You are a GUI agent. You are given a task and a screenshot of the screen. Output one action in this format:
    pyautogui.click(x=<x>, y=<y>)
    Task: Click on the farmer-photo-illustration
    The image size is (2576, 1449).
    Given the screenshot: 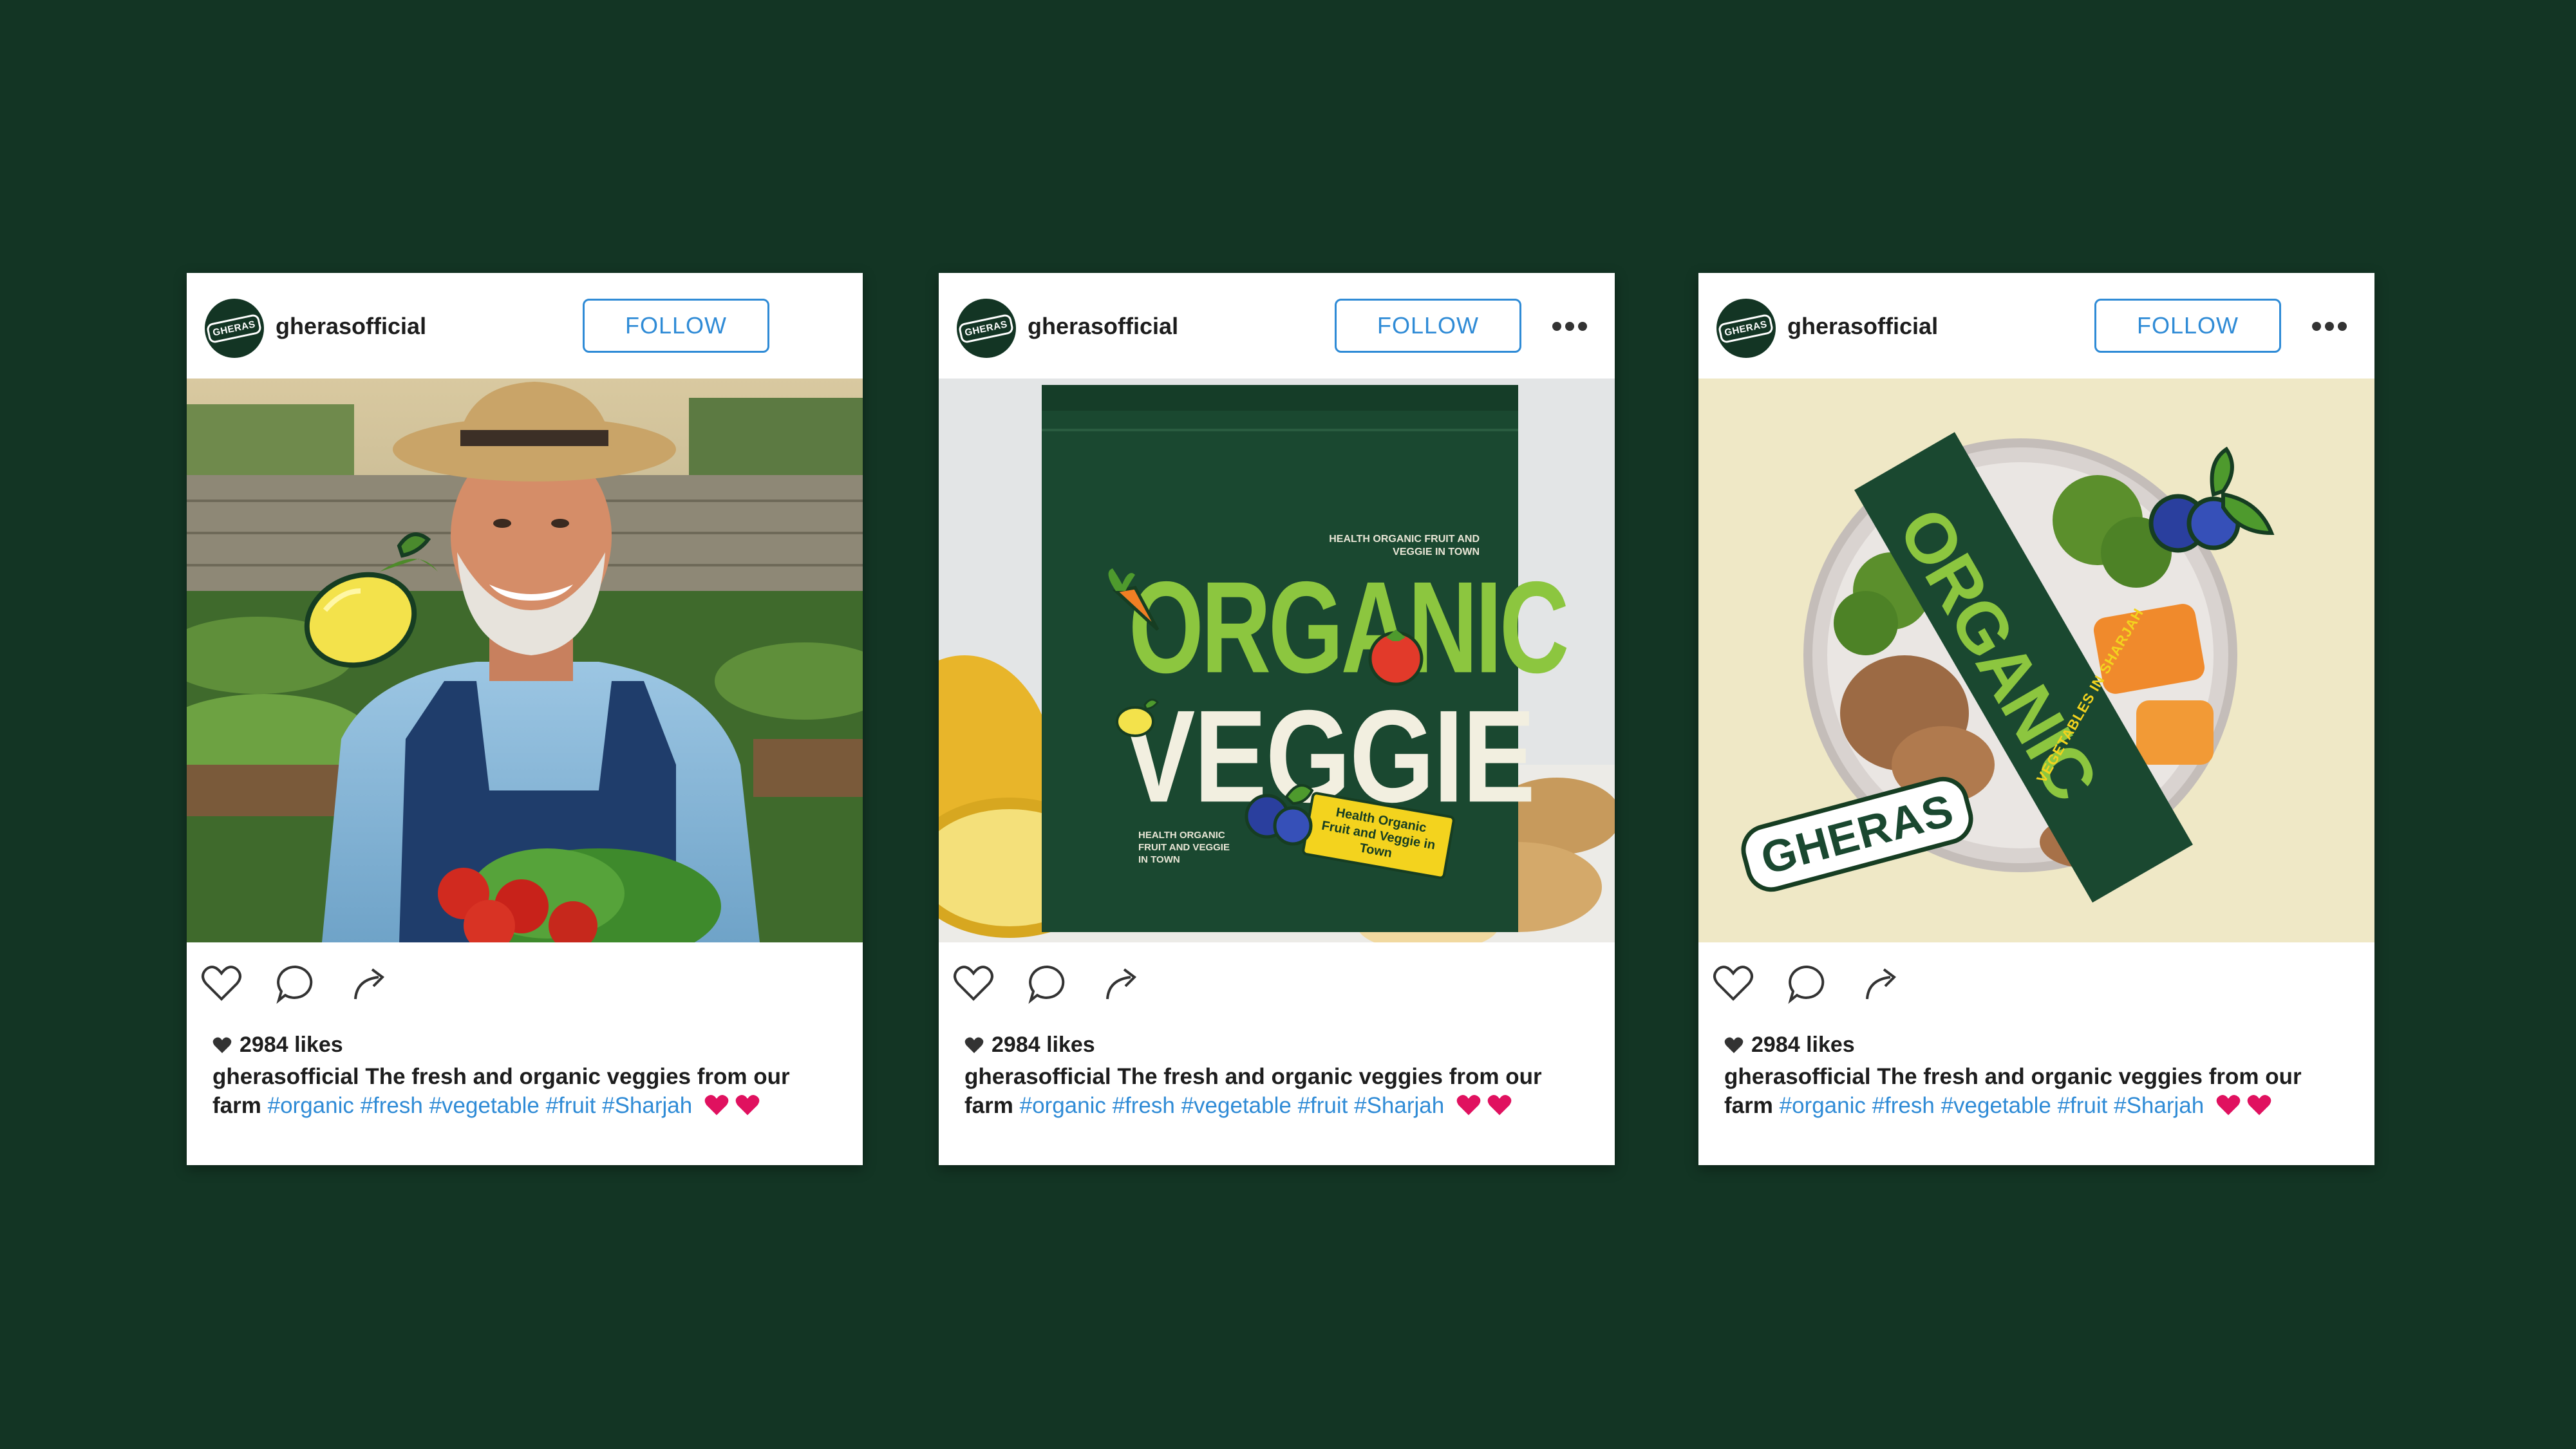 What is the action you would take?
    pyautogui.click(x=525, y=660)
    